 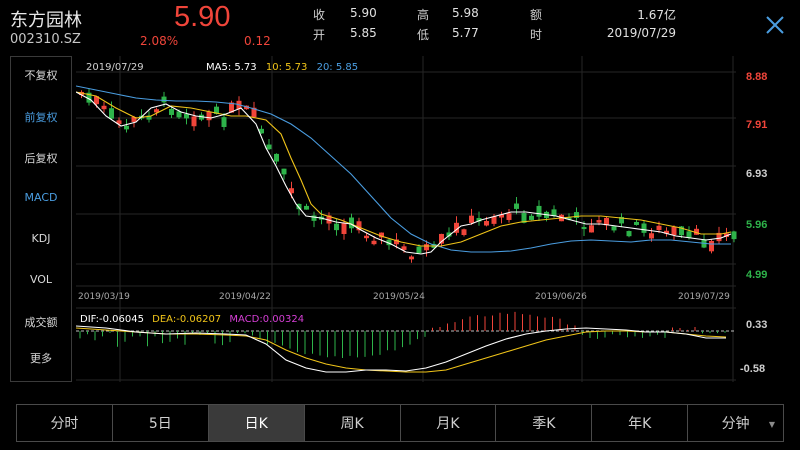 What do you see at coordinates (202, 17) in the screenshot?
I see `last-price: 5.90` at bounding box center [202, 17].